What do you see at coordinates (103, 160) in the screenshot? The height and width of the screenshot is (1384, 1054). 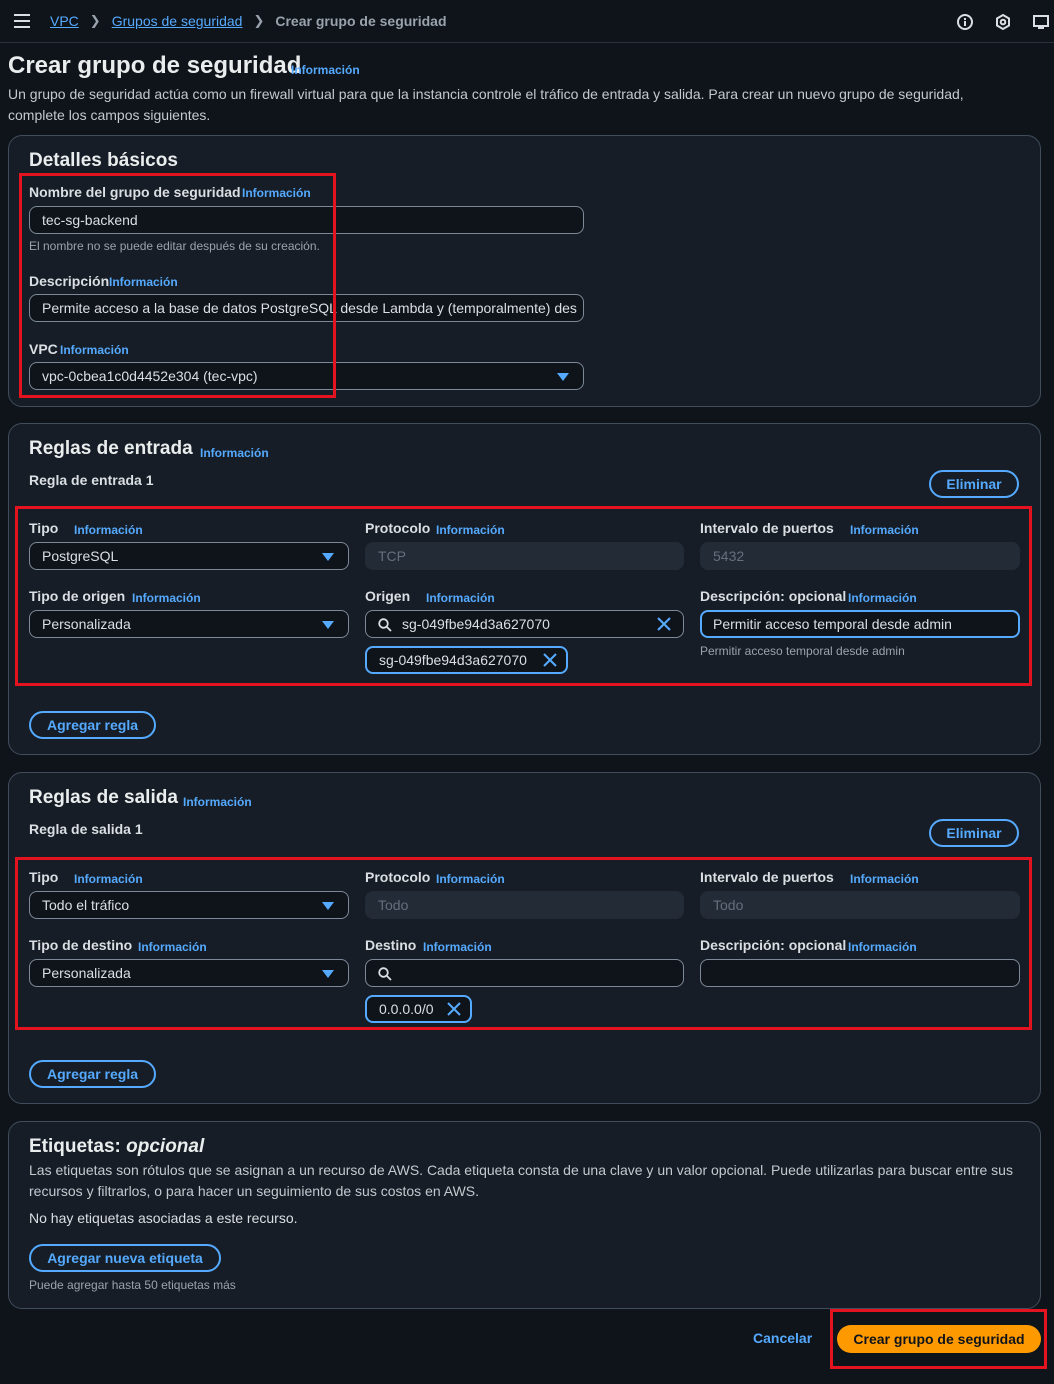 I see `basic-details-heading: Detalles básicos` at bounding box center [103, 160].